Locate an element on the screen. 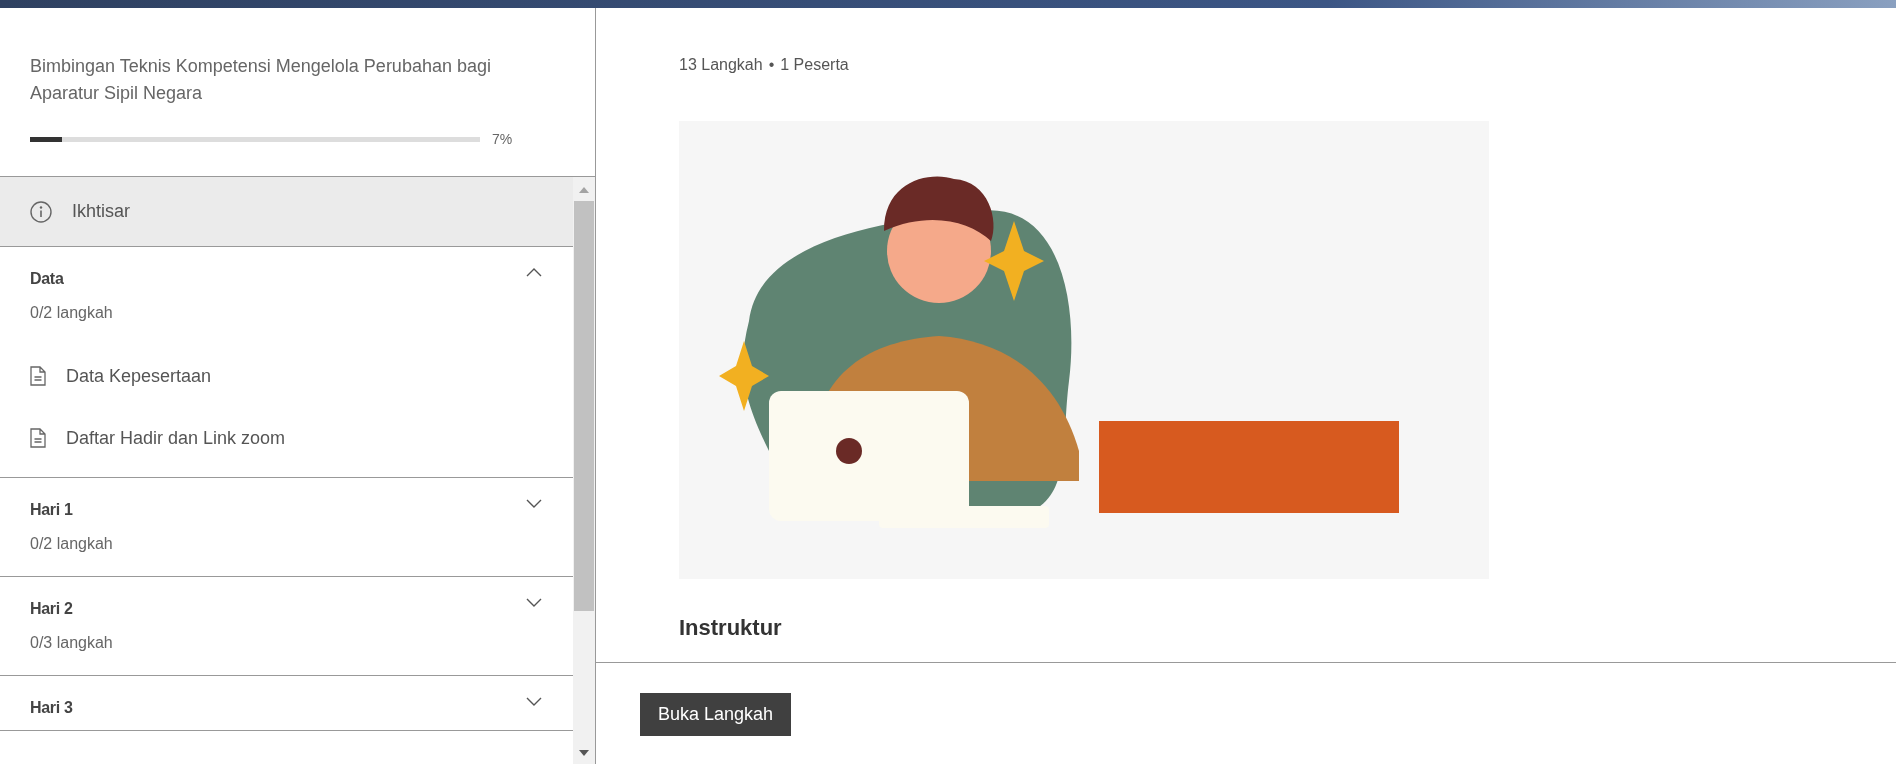  scroll-up-icon is located at coordinates (584, 190).